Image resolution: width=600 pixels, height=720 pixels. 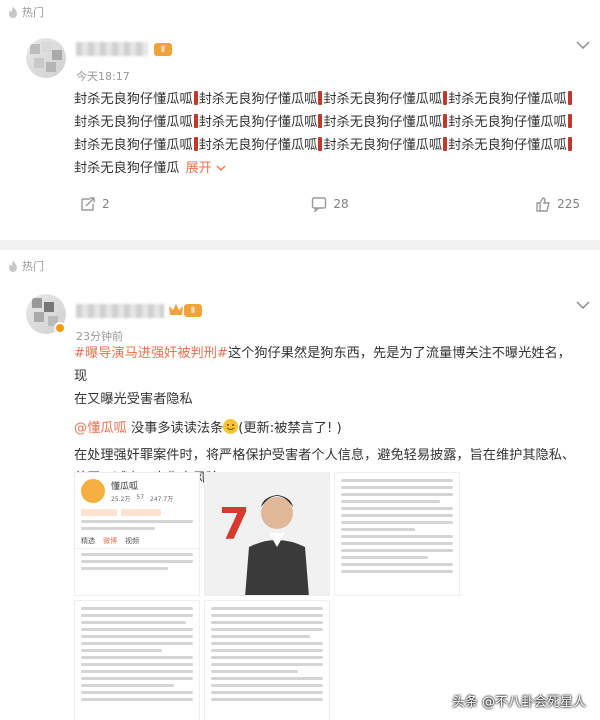 I want to click on topic-link: #曝导演马进强奸被判刑#, so click(x=151, y=353).